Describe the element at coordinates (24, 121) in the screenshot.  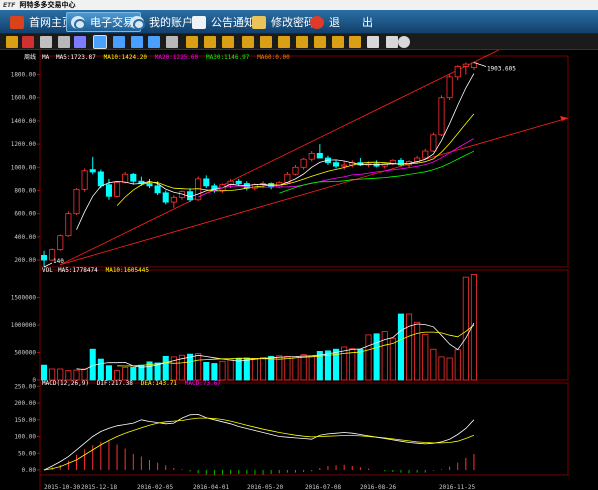
I see `price-tick-label: 1400.00` at that location.